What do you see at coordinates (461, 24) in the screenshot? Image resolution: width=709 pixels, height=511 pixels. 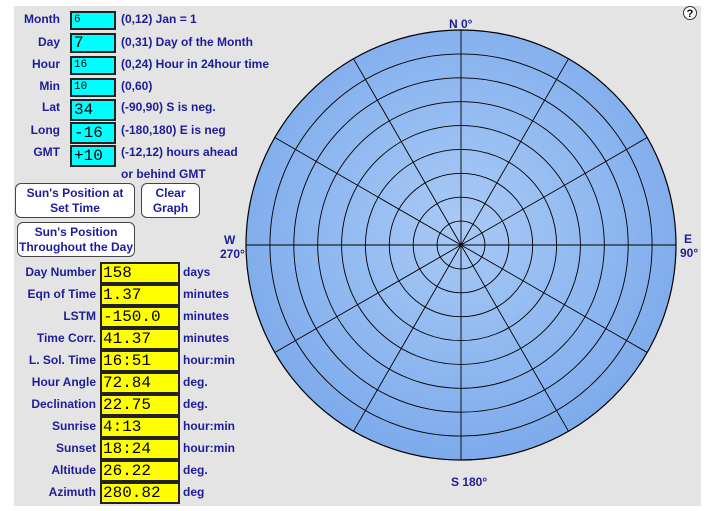 I see `north-label: N 0°` at bounding box center [461, 24].